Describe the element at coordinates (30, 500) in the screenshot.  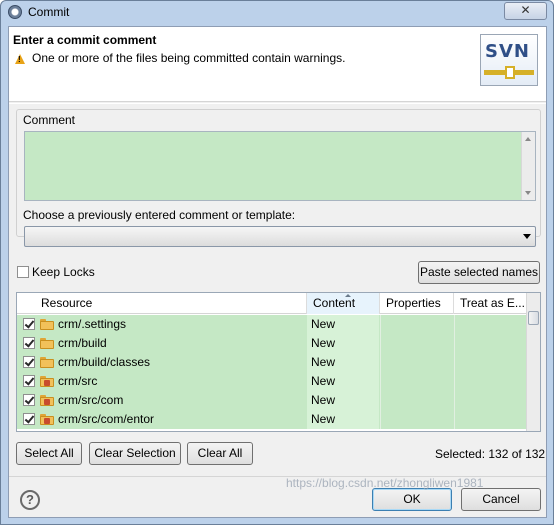
I see `help-icon: ?` at that location.